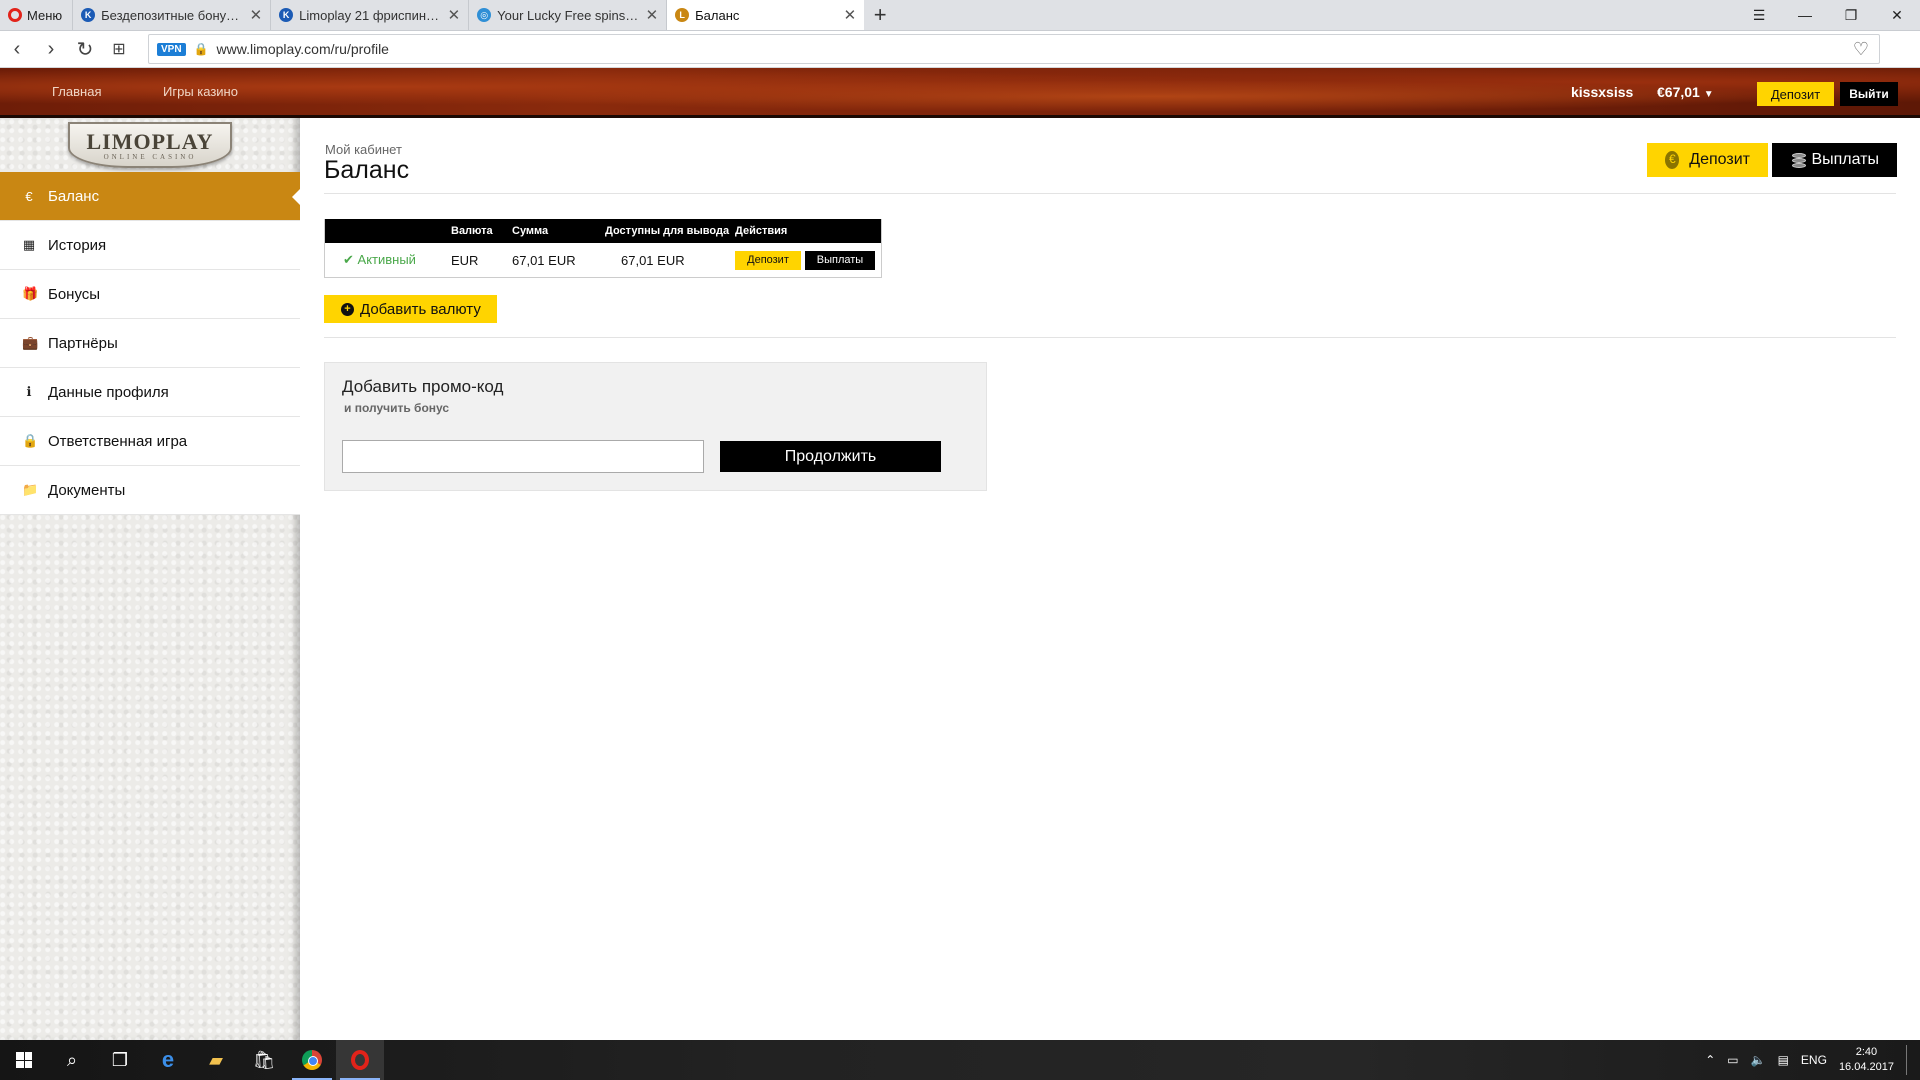 This screenshot has height=1080, width=1920. I want to click on table-header-cell: Сумма, so click(530, 231).